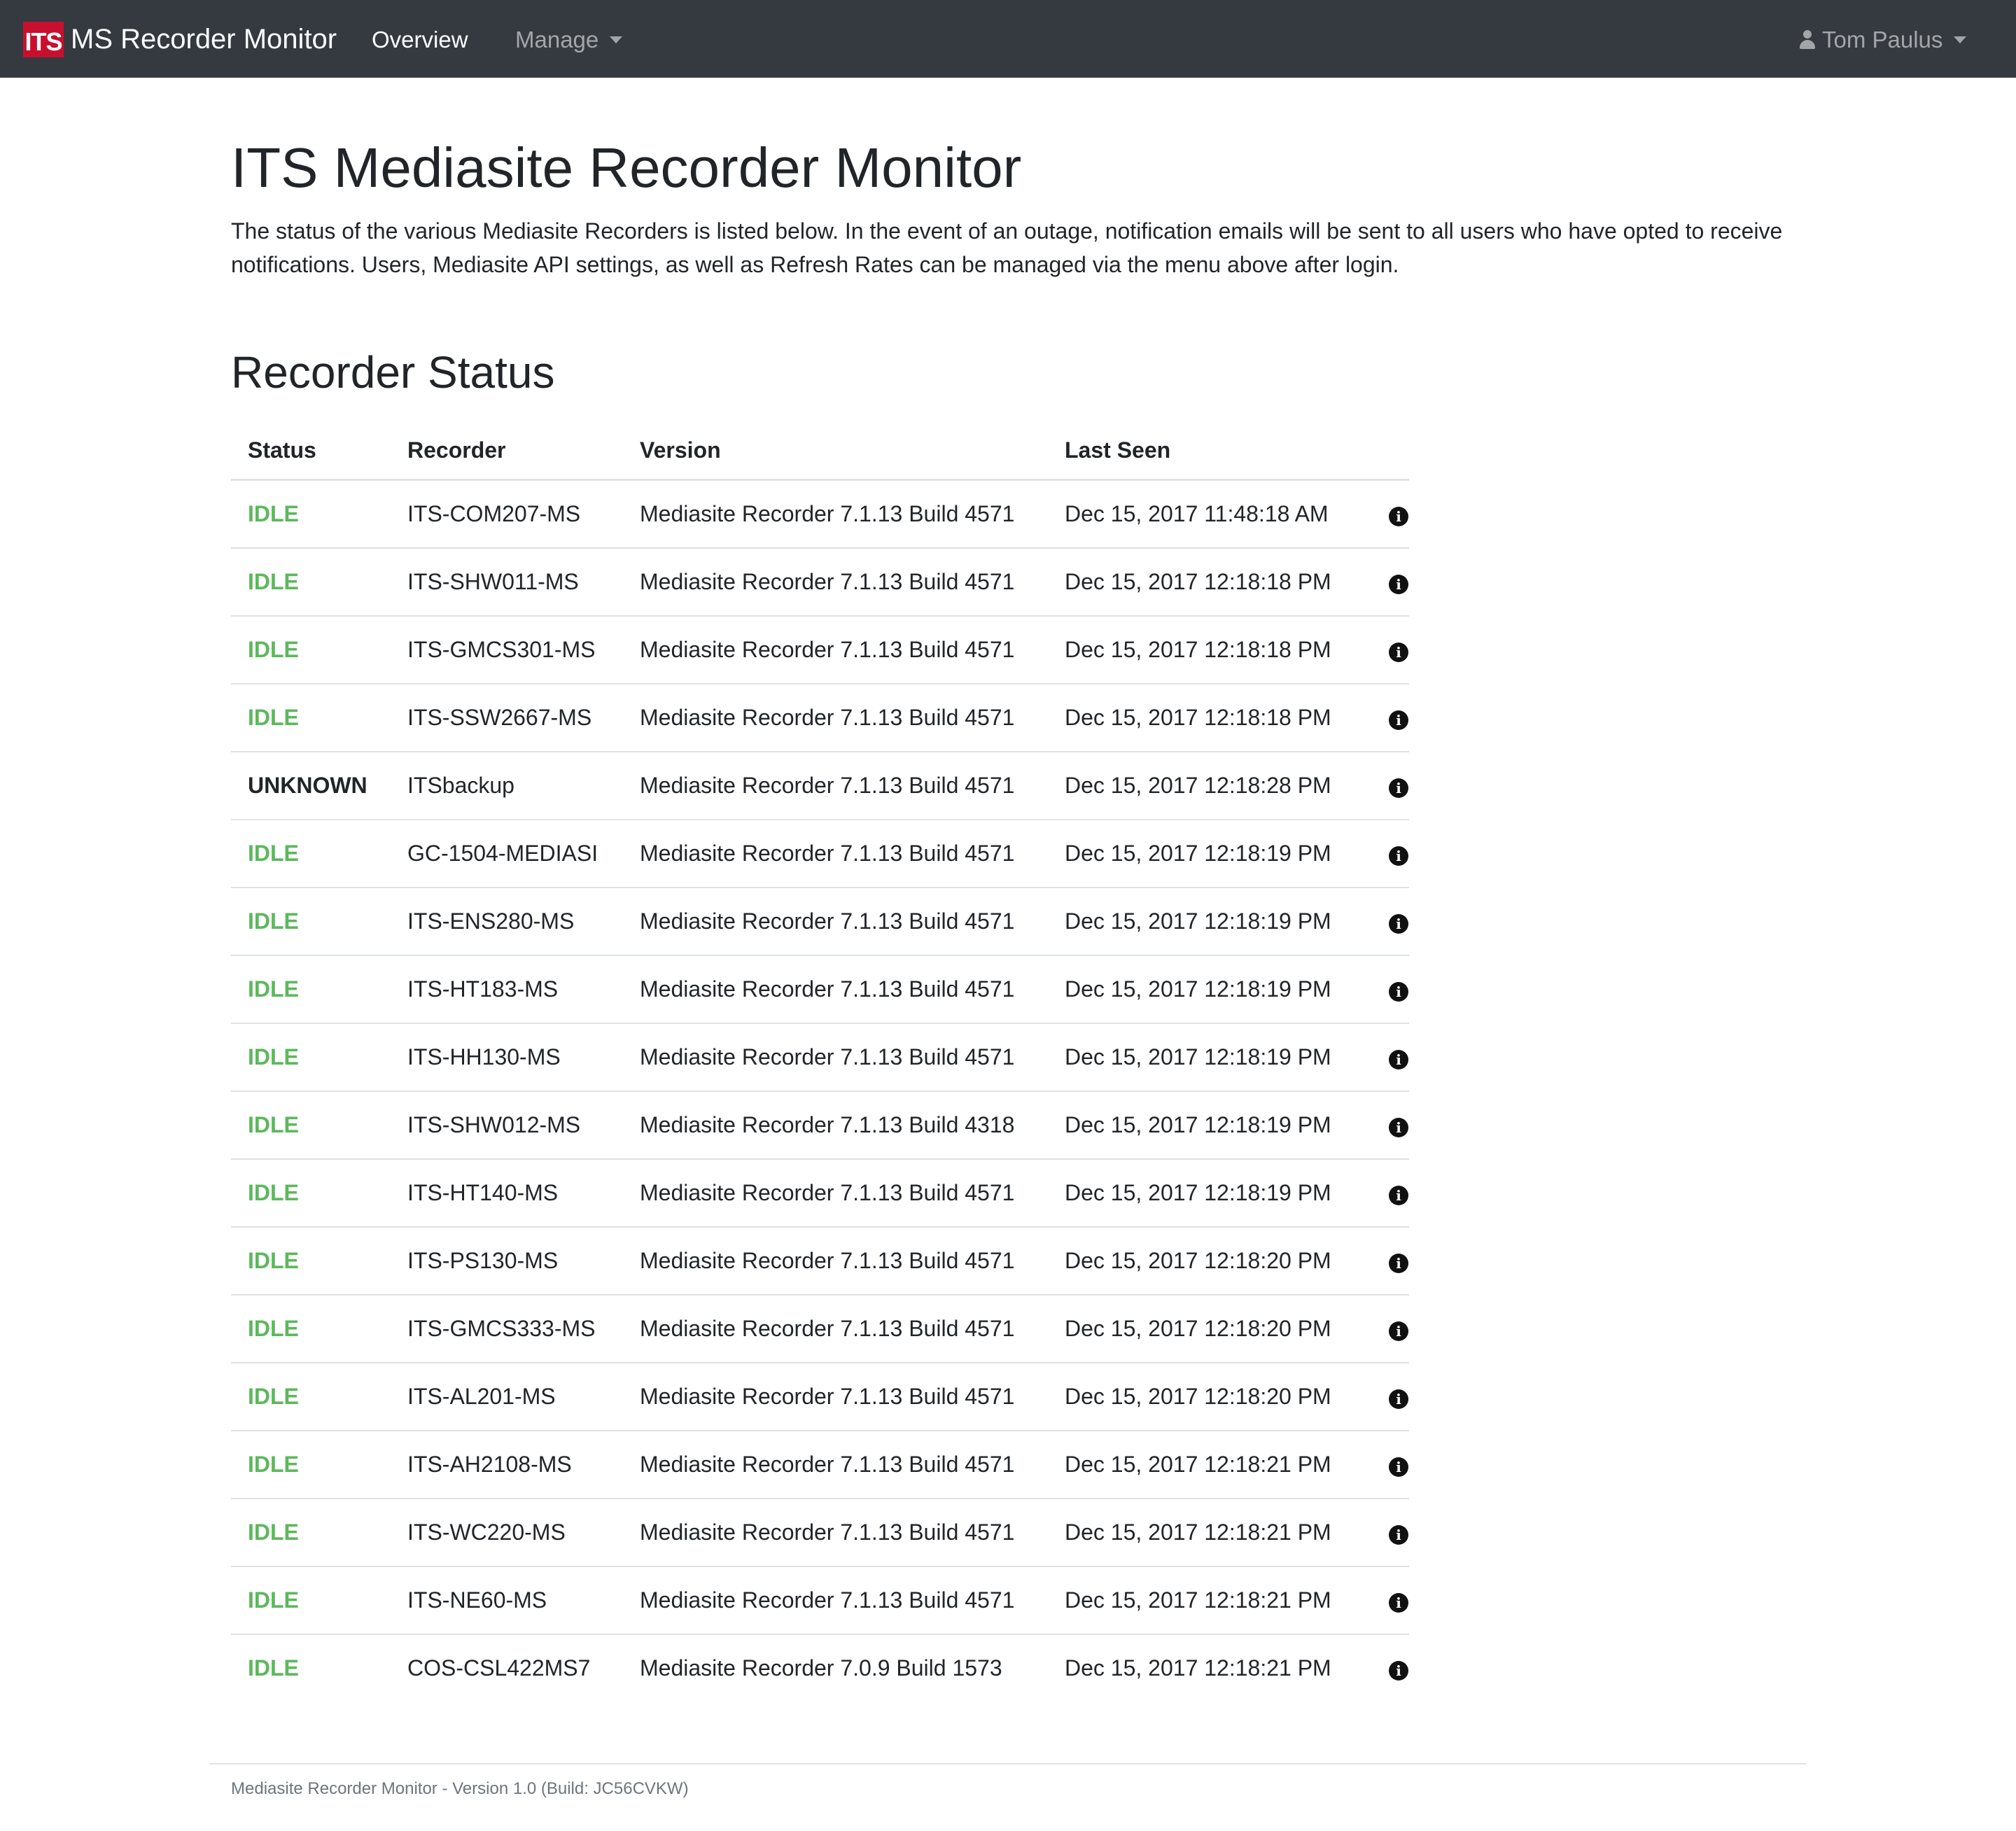 The height and width of the screenshot is (1831, 2016). What do you see at coordinates (420, 39) in the screenshot?
I see `nav-overview: Overview` at bounding box center [420, 39].